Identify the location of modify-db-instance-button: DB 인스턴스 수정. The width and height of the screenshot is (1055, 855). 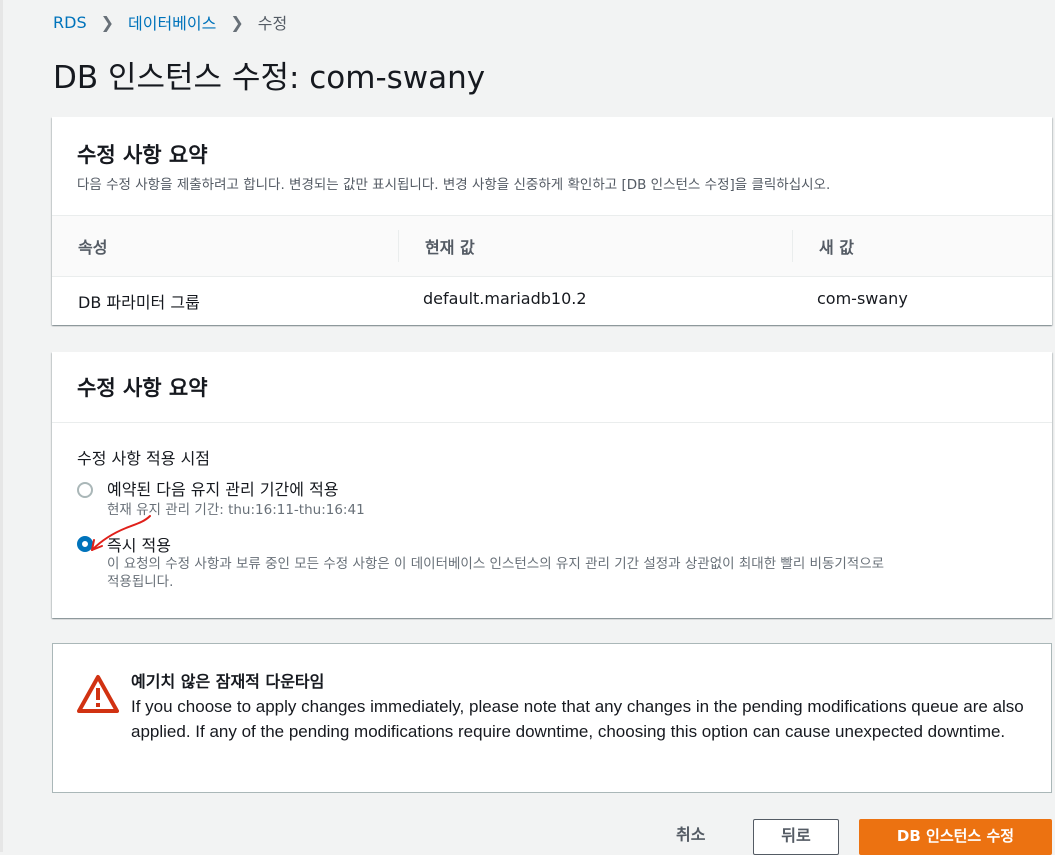
(955, 837).